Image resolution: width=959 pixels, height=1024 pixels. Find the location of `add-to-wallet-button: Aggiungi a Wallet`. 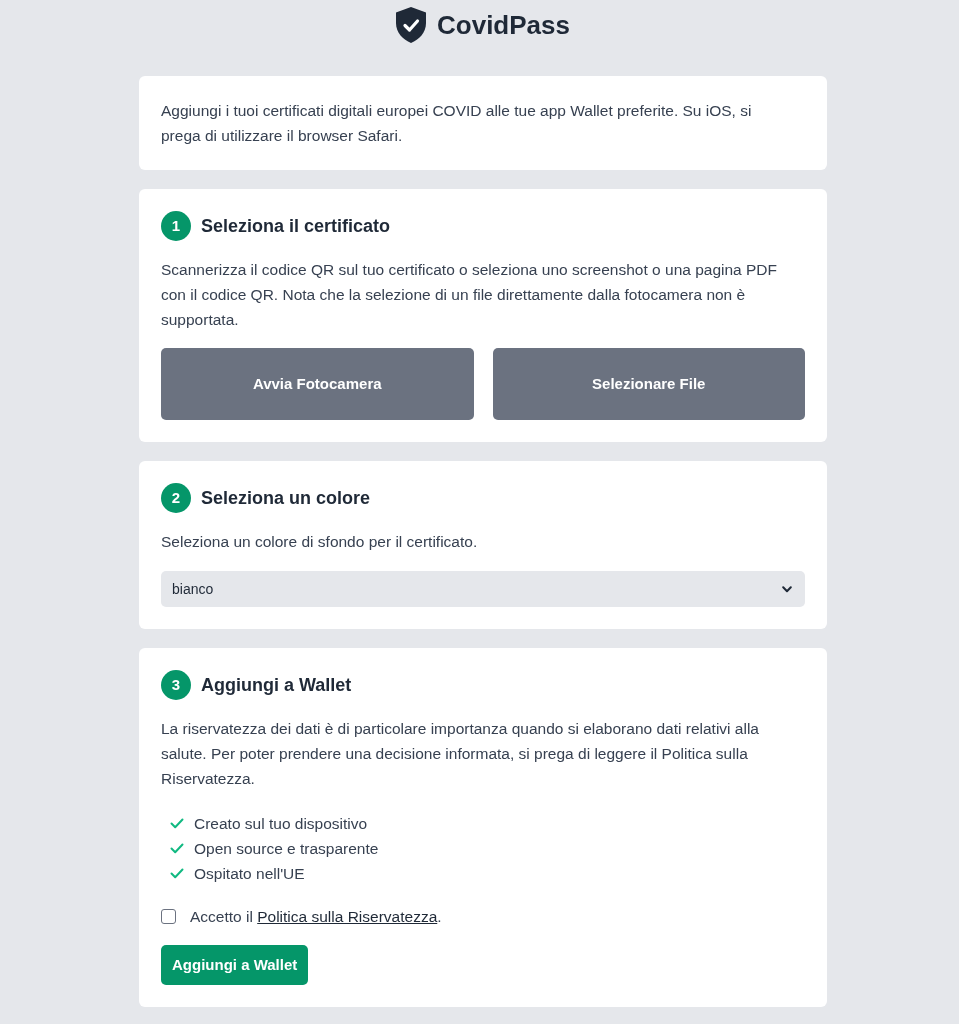

add-to-wallet-button: Aggiungi a Wallet is located at coordinates (235, 965).